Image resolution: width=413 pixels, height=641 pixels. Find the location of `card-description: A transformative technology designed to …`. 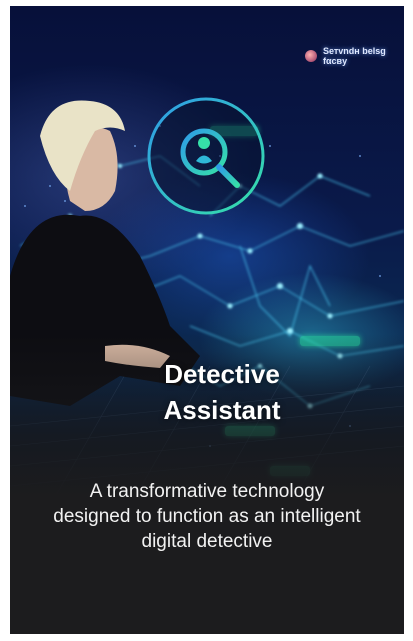

card-description: A transformative technology designed to … is located at coordinates (207, 516).